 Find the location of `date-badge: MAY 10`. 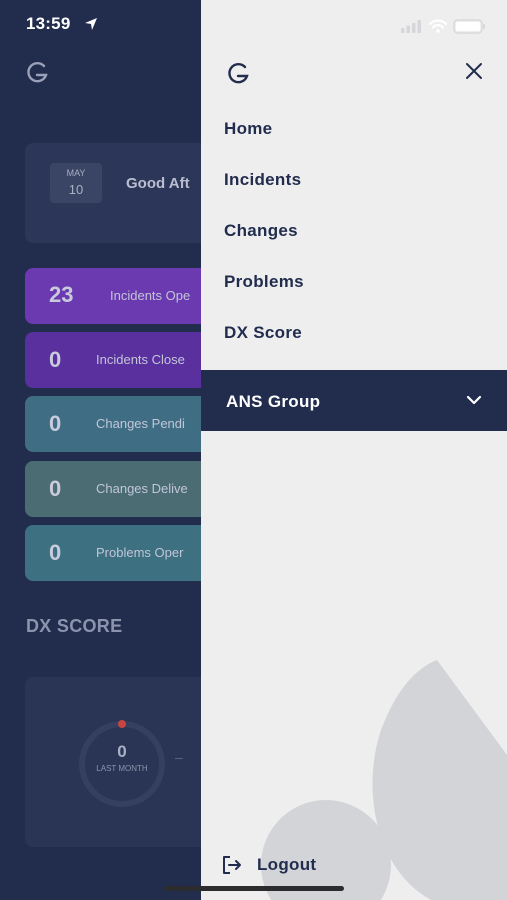

date-badge: MAY 10 is located at coordinates (76, 183).